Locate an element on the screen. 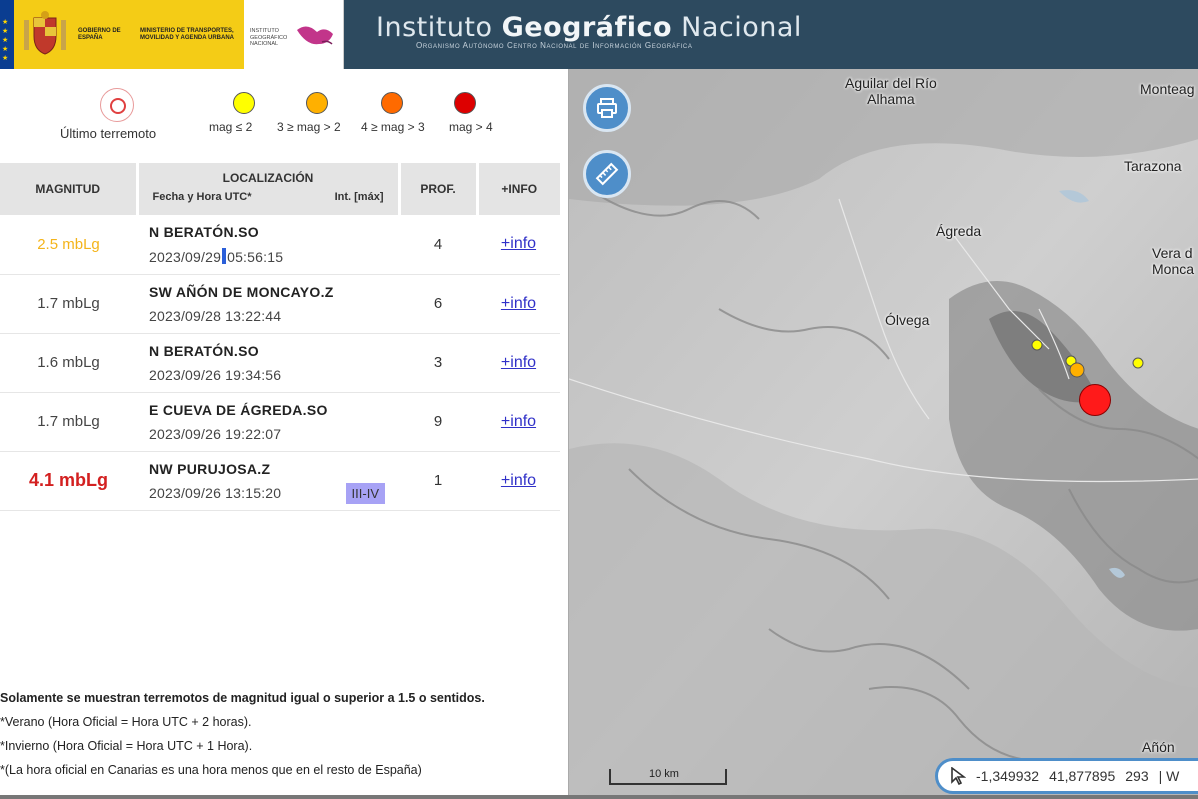 This screenshot has width=1198, height=799. col-location: LOCALIZACIÓN Fecha y Hora UTC* Int. [máx] is located at coordinates (269, 189).